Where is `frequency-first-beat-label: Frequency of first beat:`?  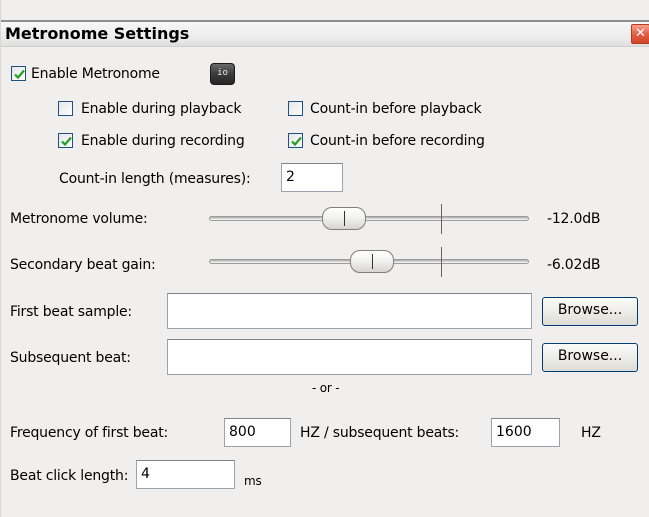 frequency-first-beat-label: Frequency of first beat: is located at coordinates (89, 433).